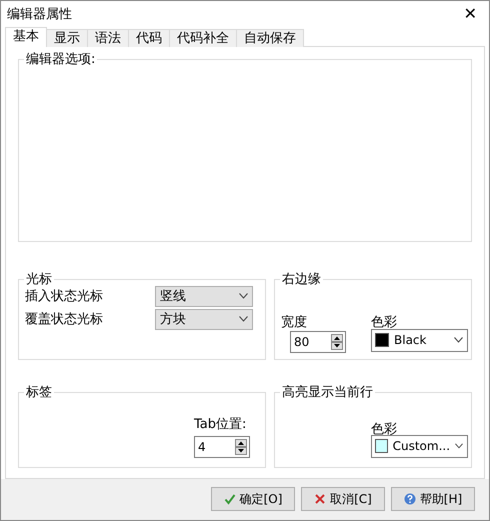 This screenshot has height=521, width=490. What do you see at coordinates (39, 14) in the screenshot?
I see `window-title: 编辑器属性` at bounding box center [39, 14].